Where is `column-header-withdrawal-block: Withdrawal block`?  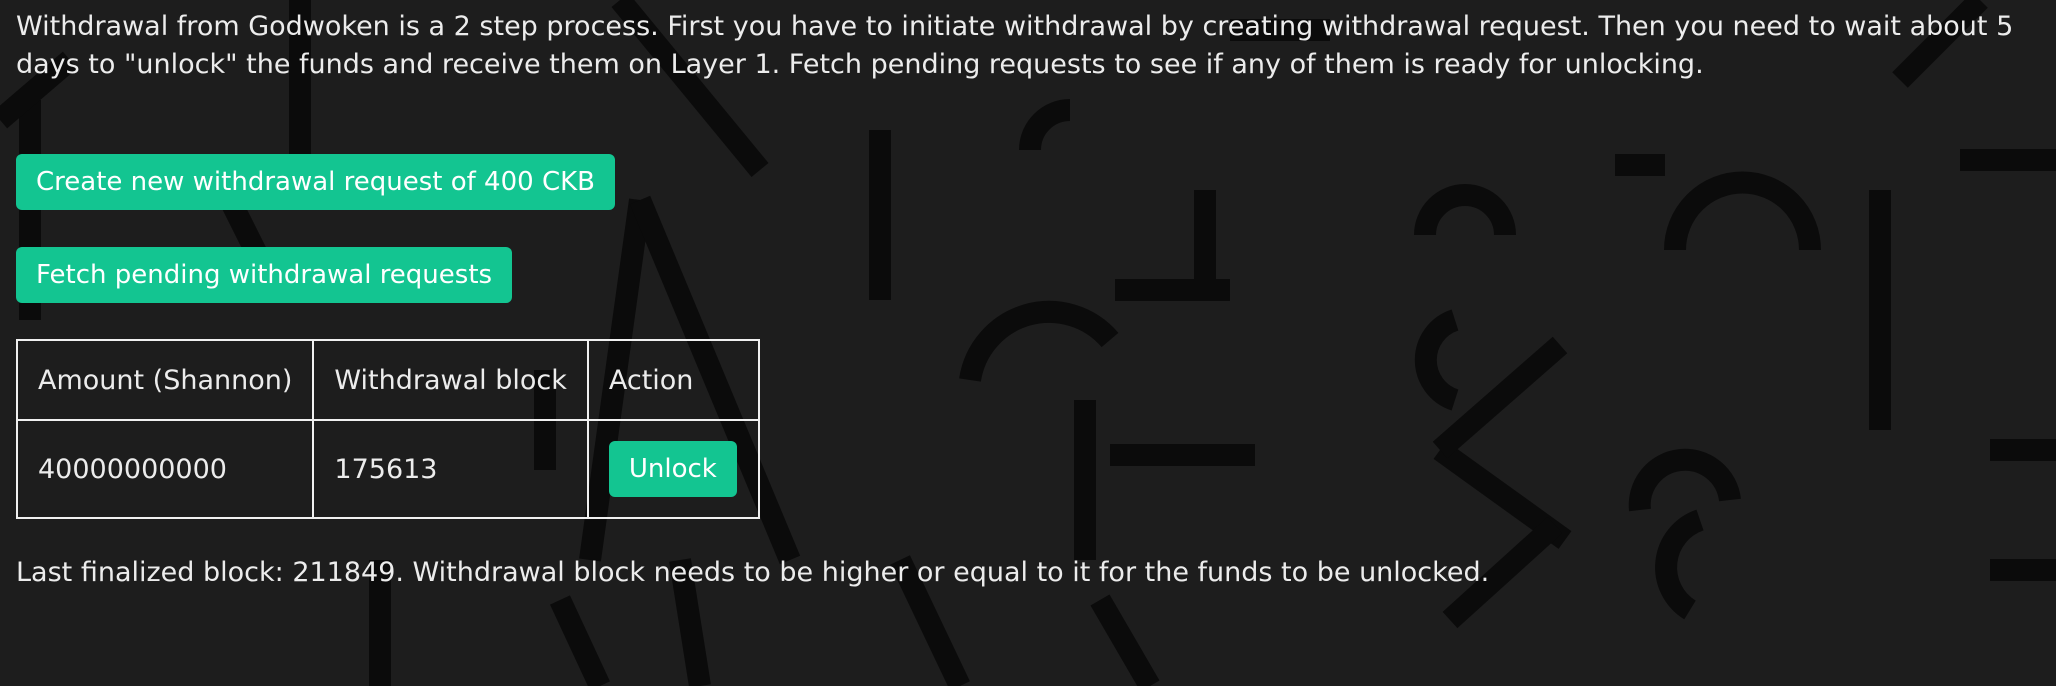 column-header-withdrawal-block: Withdrawal block is located at coordinates (450, 380).